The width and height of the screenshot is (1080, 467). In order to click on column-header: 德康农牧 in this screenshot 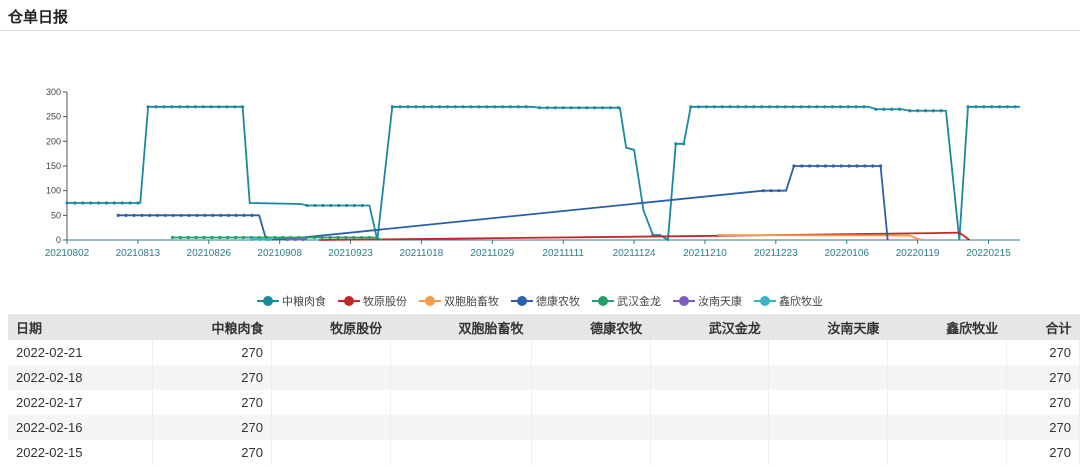, I will do `click(591, 327)`.